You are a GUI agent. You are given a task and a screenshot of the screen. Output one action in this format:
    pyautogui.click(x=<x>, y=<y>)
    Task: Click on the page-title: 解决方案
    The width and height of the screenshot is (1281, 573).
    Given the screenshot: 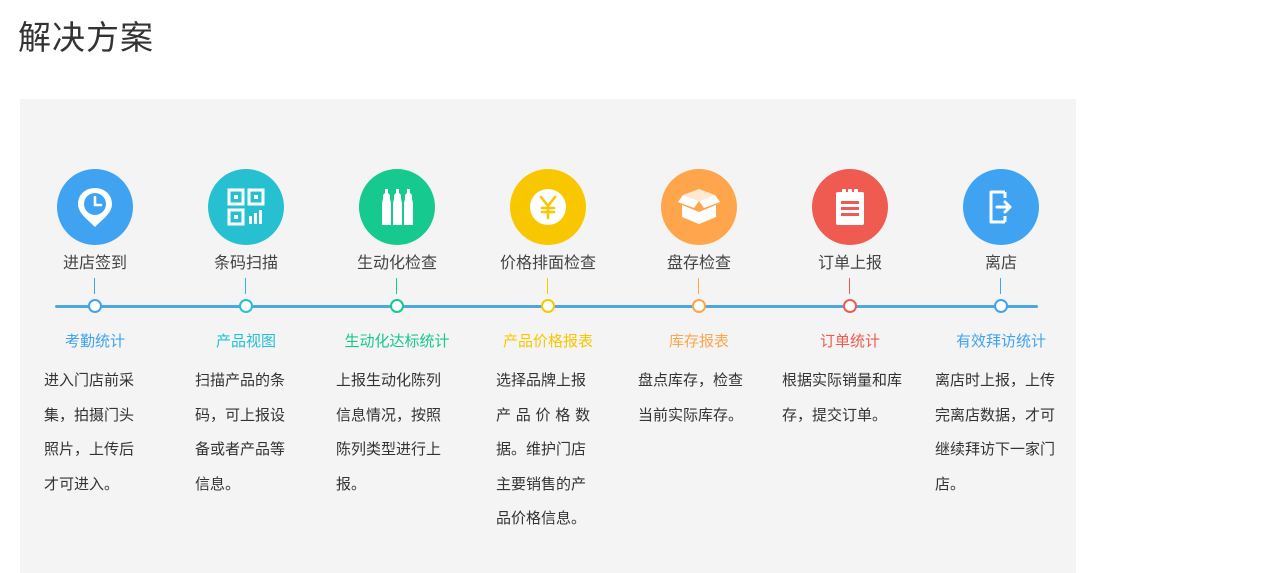 What is the action you would take?
    pyautogui.click(x=86, y=37)
    